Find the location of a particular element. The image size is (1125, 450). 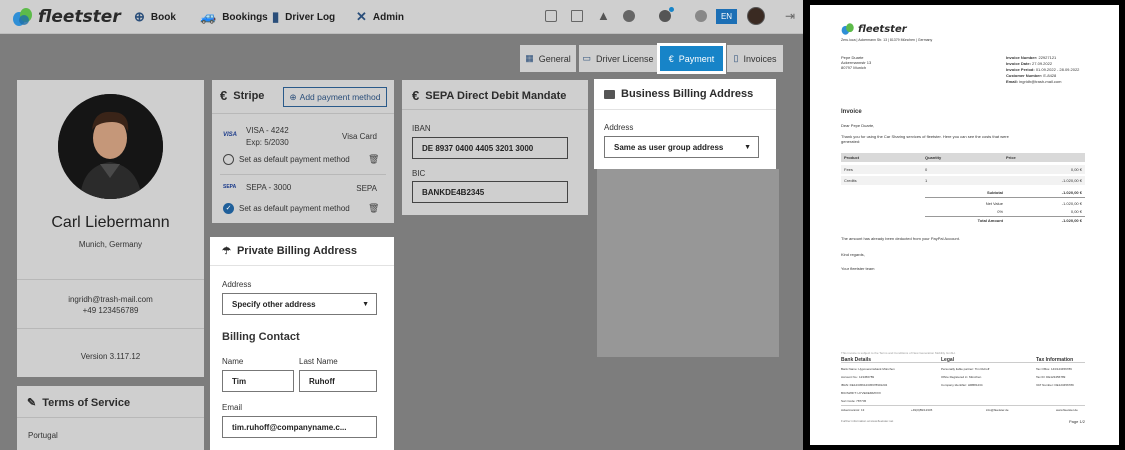

private-address-select: Specify other address ▼ is located at coordinates (299, 304).